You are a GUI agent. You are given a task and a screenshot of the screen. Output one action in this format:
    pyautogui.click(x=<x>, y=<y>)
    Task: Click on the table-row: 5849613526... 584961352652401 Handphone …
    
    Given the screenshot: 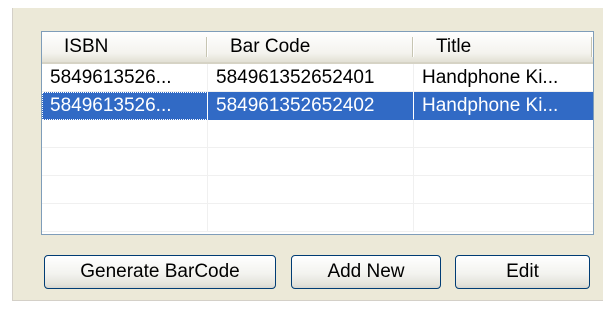 What is the action you would take?
    pyautogui.click(x=317, y=78)
    